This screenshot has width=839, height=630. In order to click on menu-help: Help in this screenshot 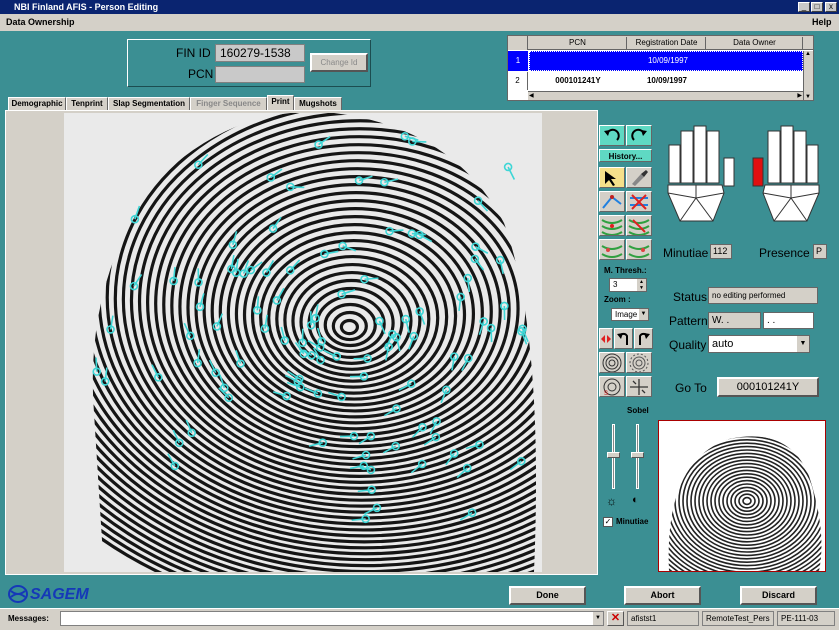, I will do `click(822, 22)`.